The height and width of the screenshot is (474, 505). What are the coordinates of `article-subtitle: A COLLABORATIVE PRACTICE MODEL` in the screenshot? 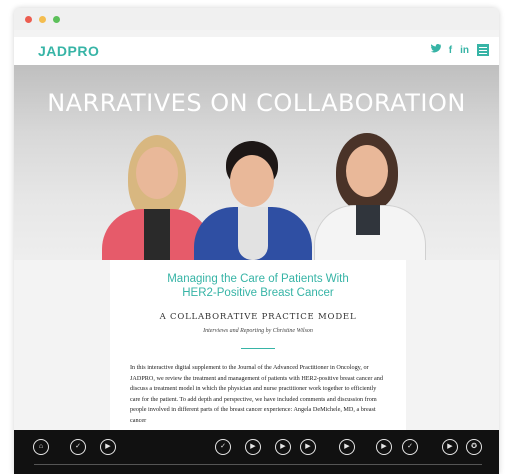 It's located at (258, 317).